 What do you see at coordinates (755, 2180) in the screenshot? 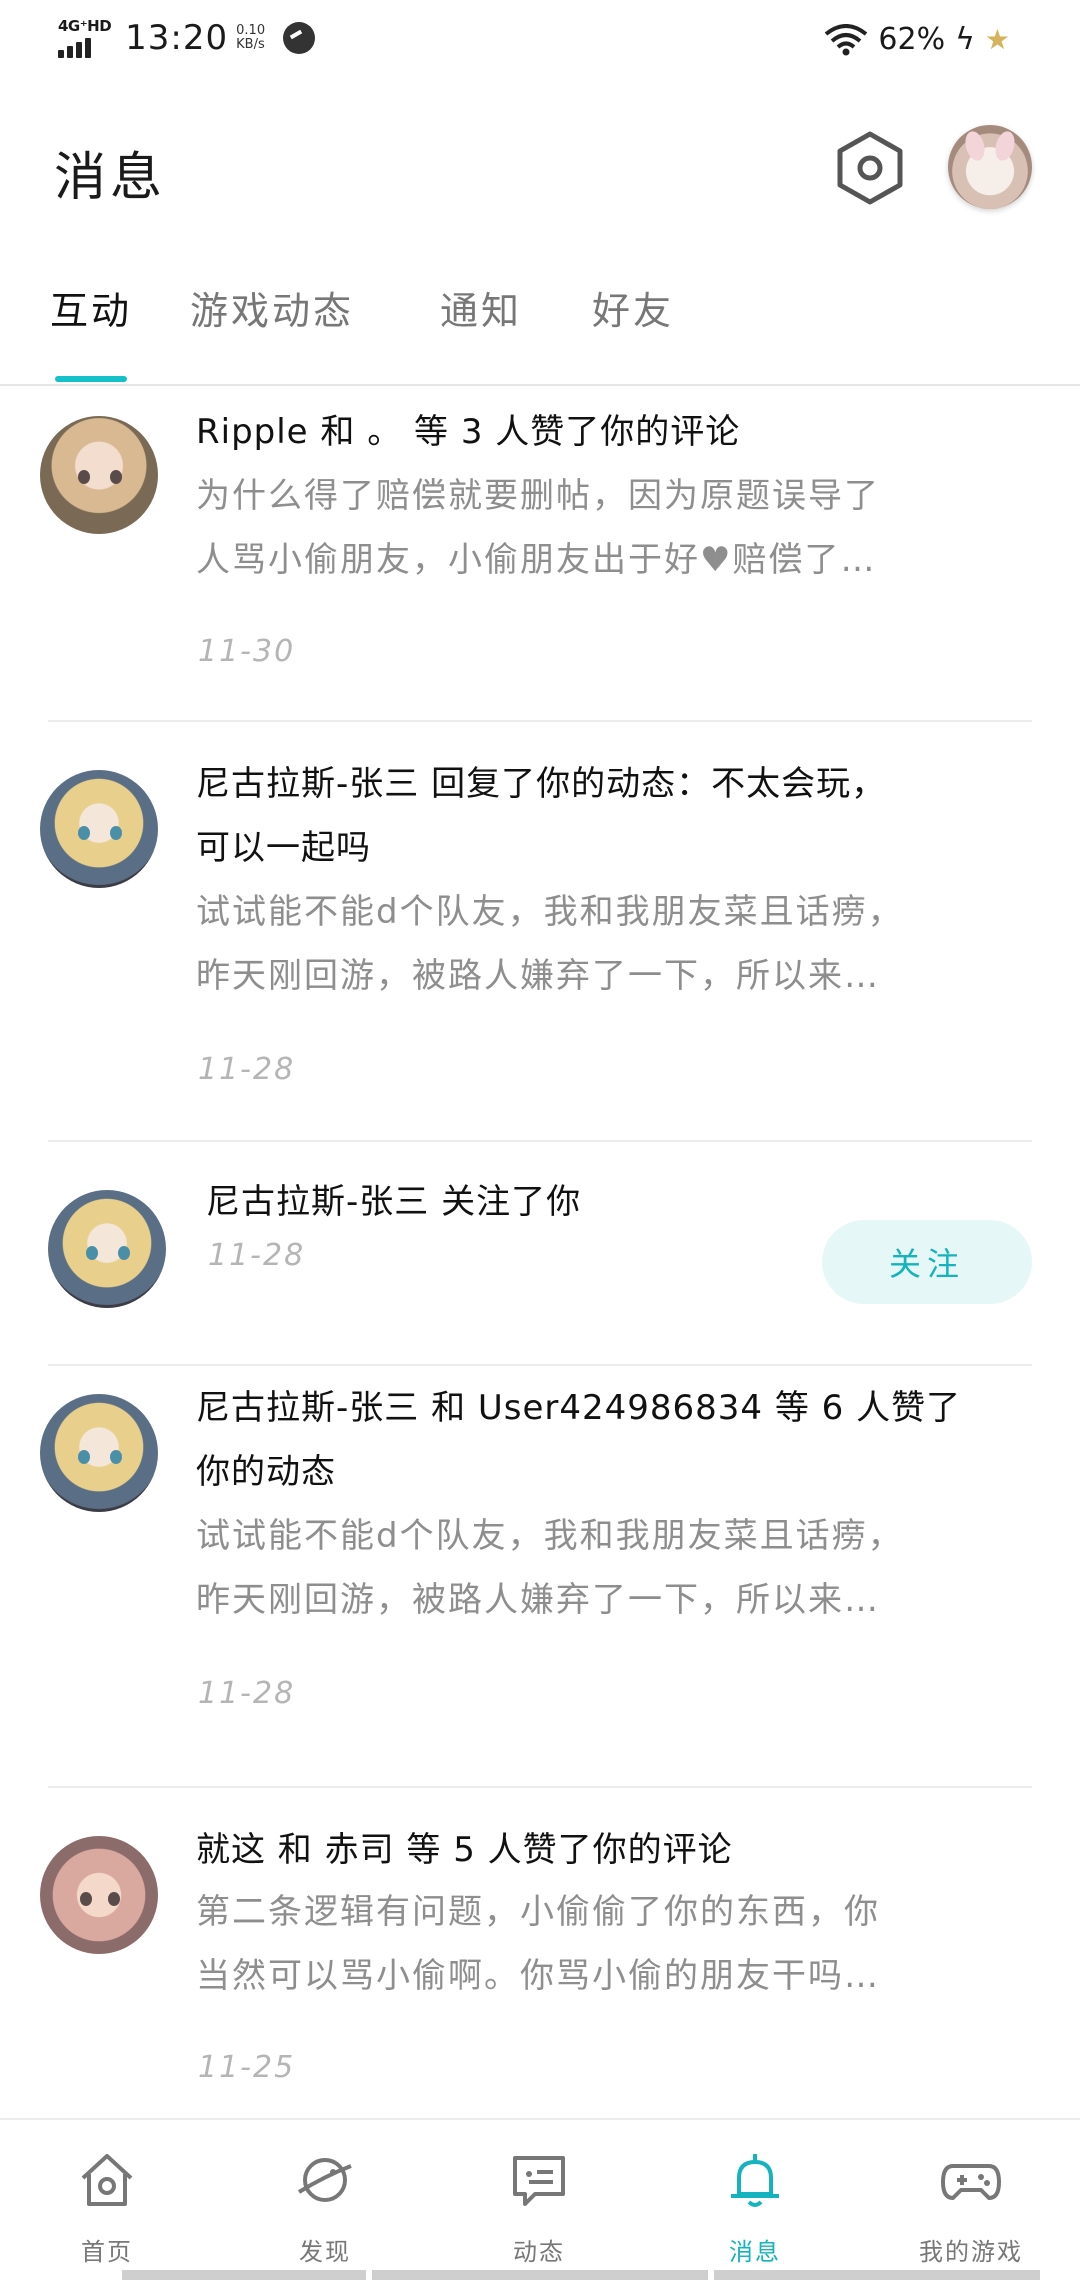
I see `bell-icon` at bounding box center [755, 2180].